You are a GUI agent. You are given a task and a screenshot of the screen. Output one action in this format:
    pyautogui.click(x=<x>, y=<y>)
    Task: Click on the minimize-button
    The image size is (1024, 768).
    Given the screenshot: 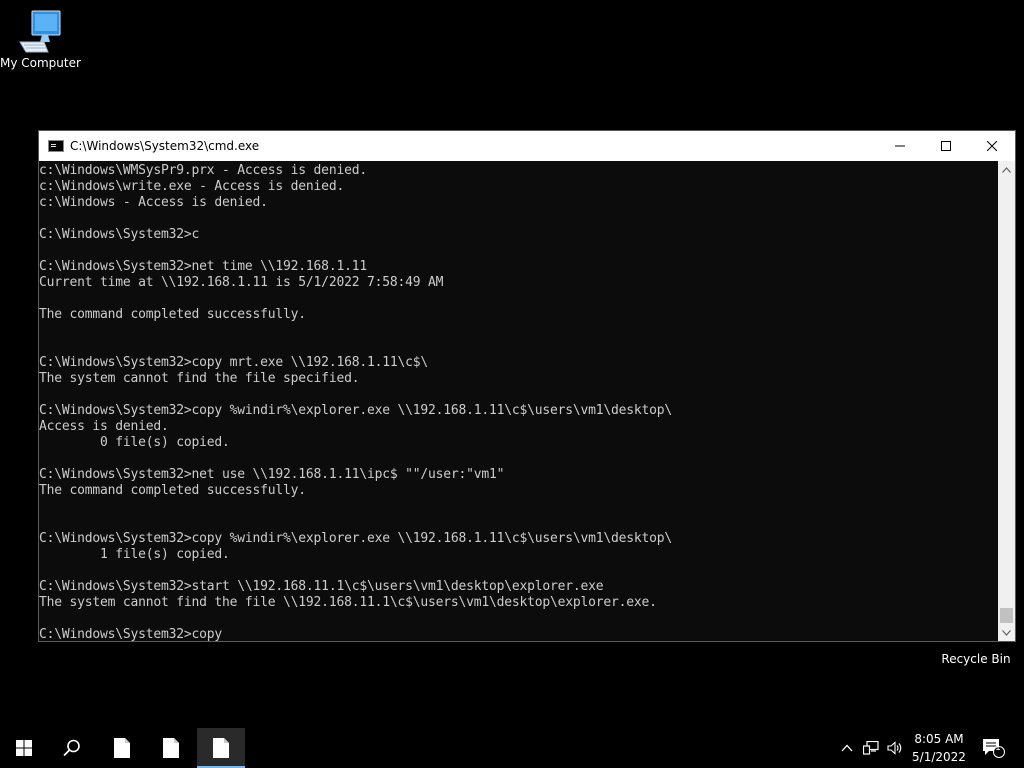 What is the action you would take?
    pyautogui.click(x=900, y=146)
    